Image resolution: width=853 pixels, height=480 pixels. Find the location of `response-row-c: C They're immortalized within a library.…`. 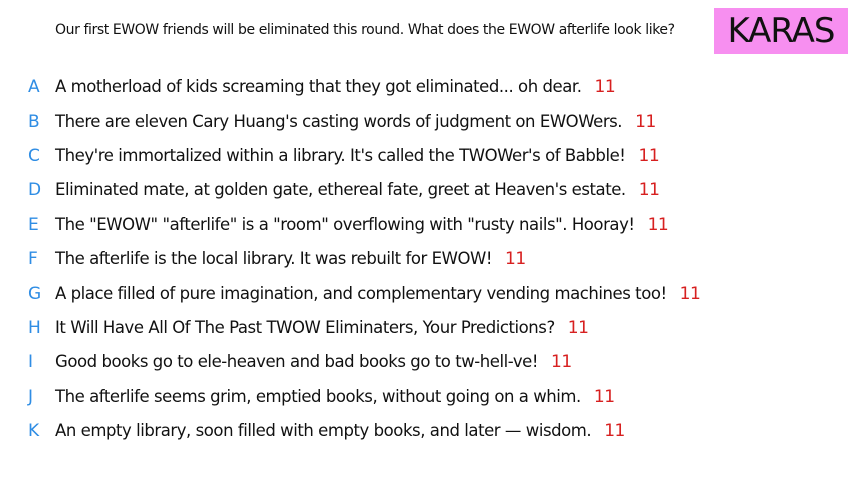

response-row-c: C They're immortalized within a library.… is located at coordinates (426, 156).